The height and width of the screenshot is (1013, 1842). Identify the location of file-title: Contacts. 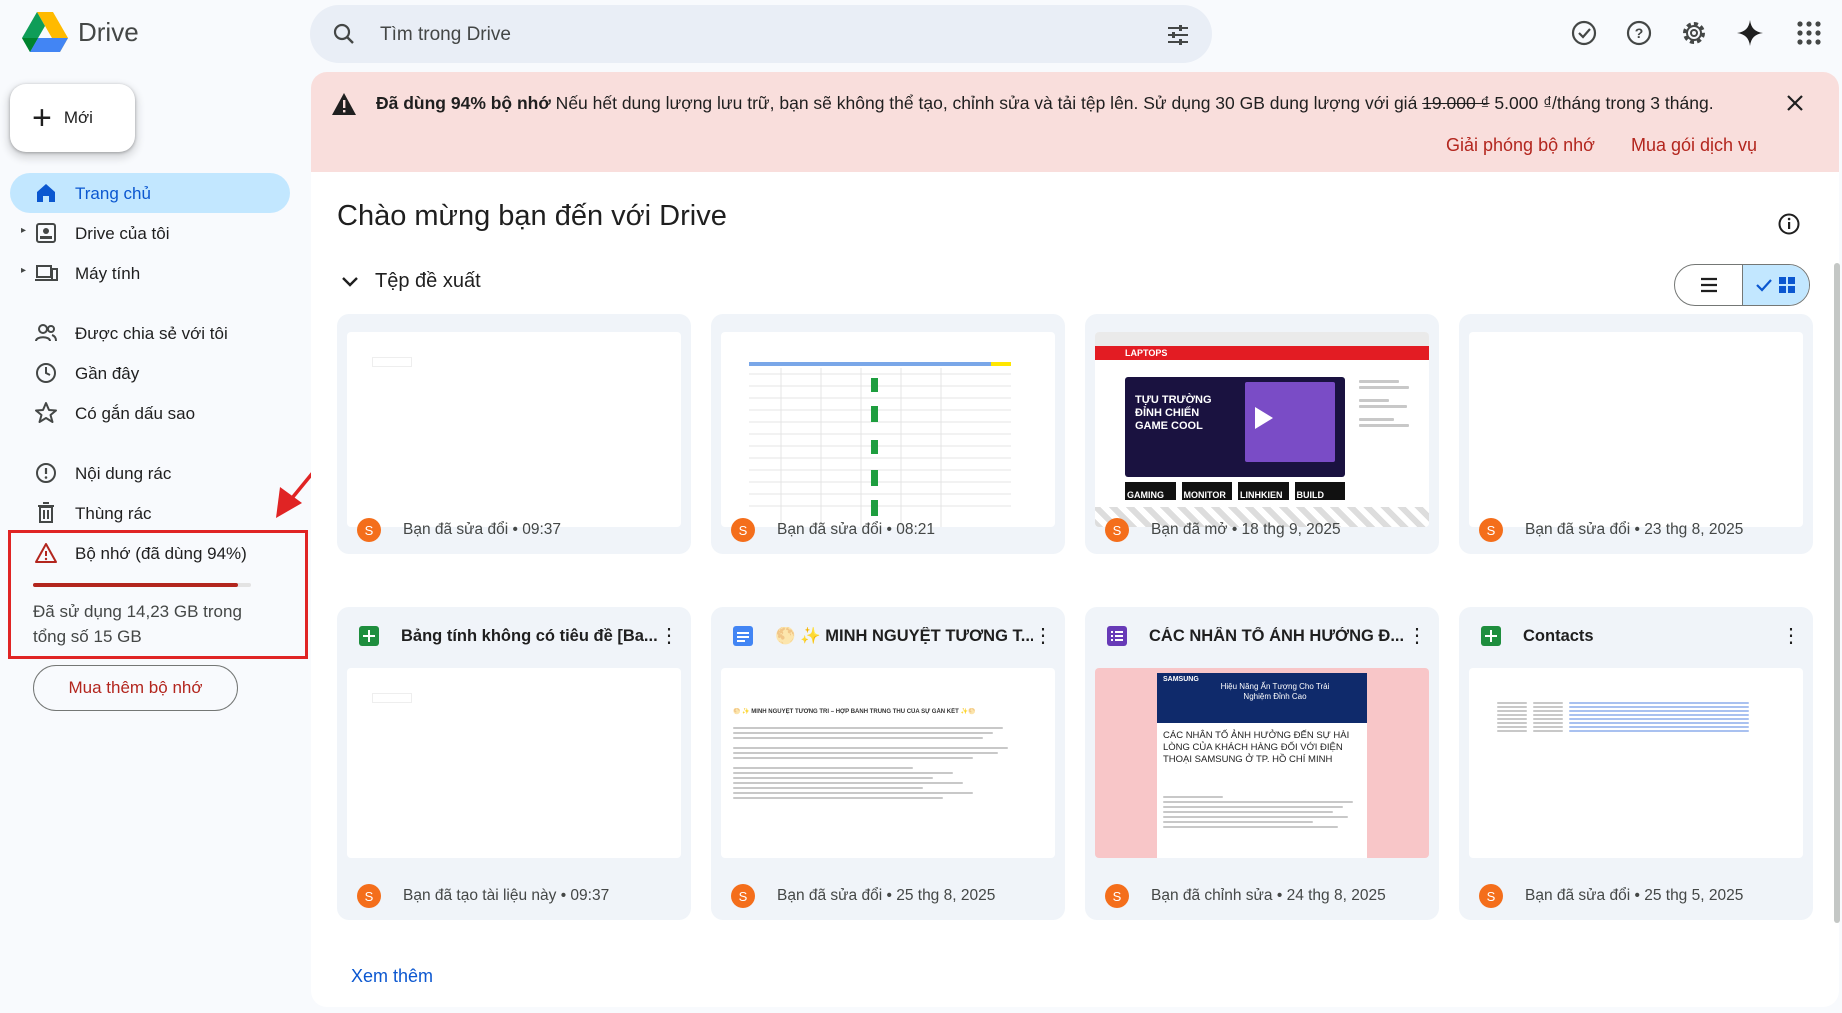
(1558, 635).